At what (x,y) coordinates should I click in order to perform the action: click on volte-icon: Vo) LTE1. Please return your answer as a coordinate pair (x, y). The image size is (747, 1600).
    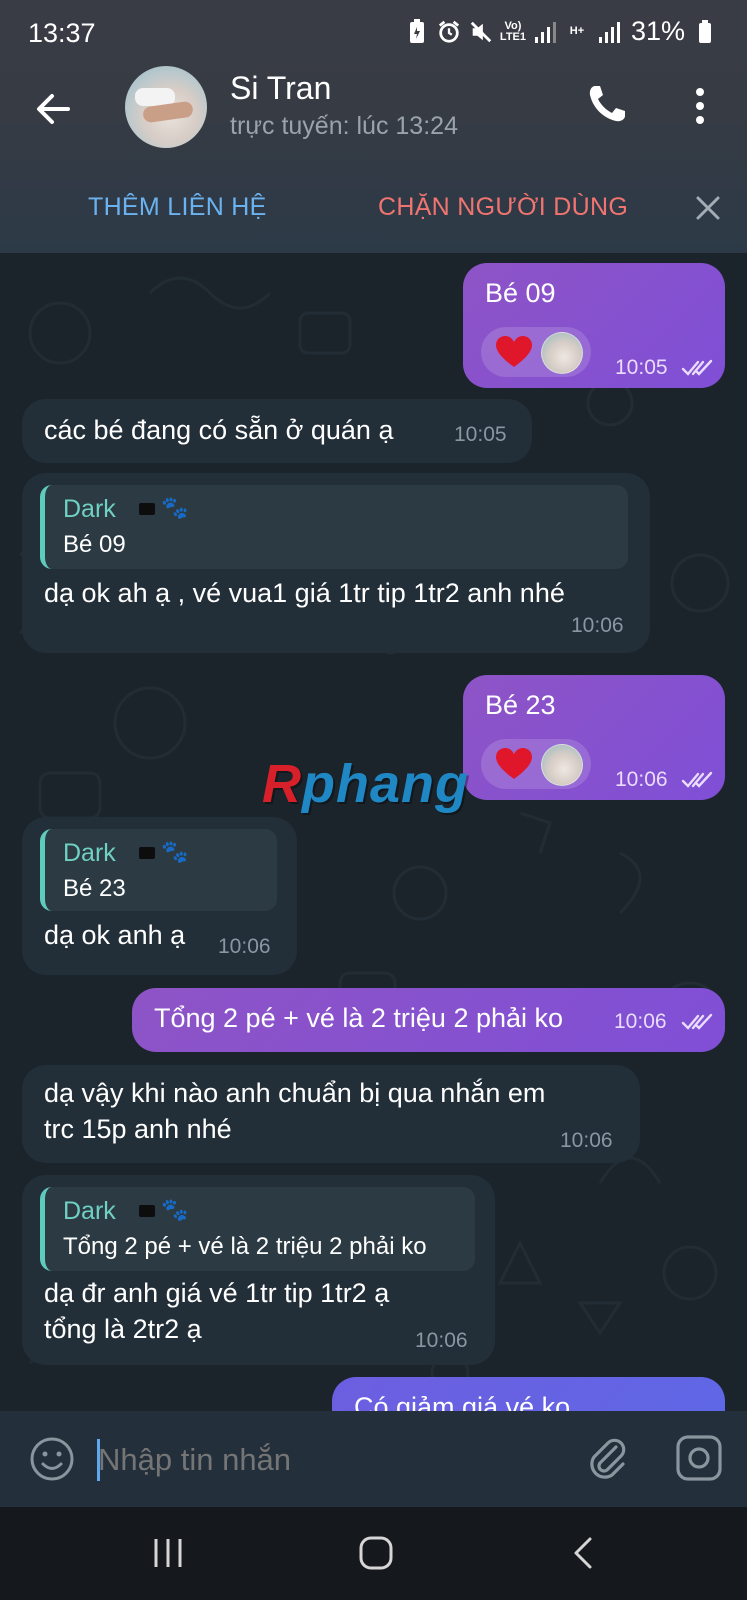
    Looking at the image, I should click on (512, 32).